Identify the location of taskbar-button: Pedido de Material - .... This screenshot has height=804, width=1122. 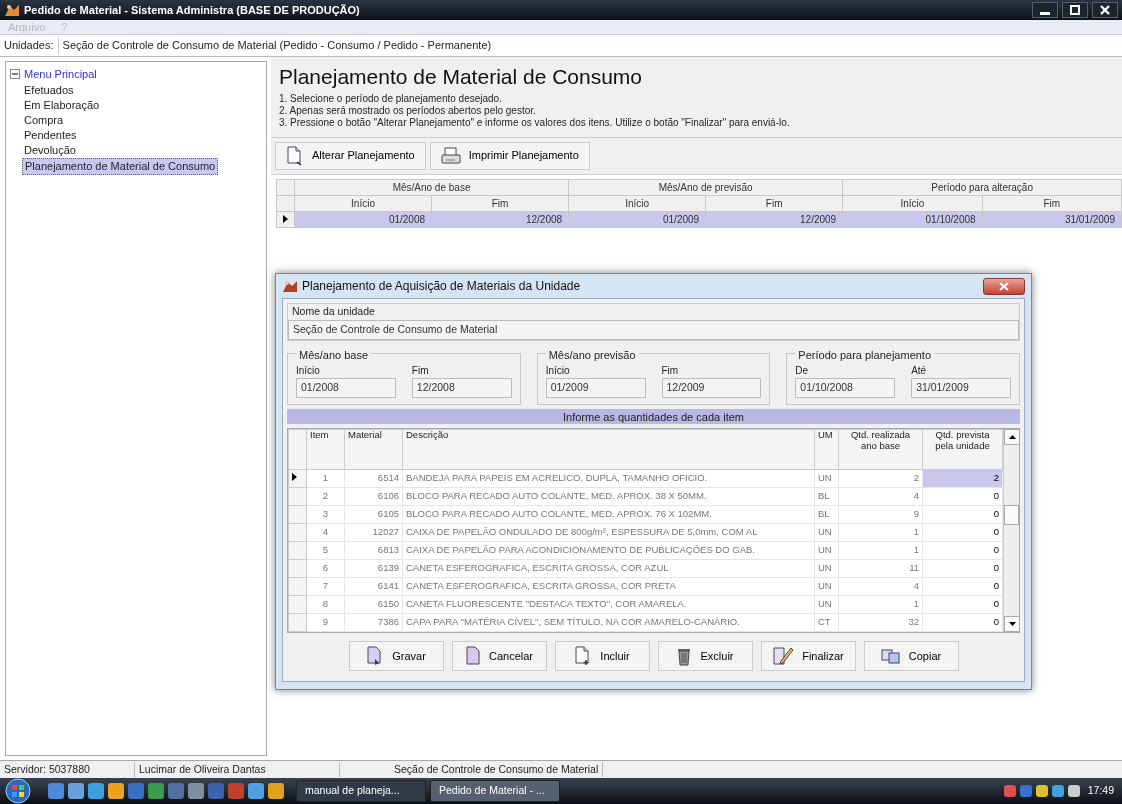
(495, 791).